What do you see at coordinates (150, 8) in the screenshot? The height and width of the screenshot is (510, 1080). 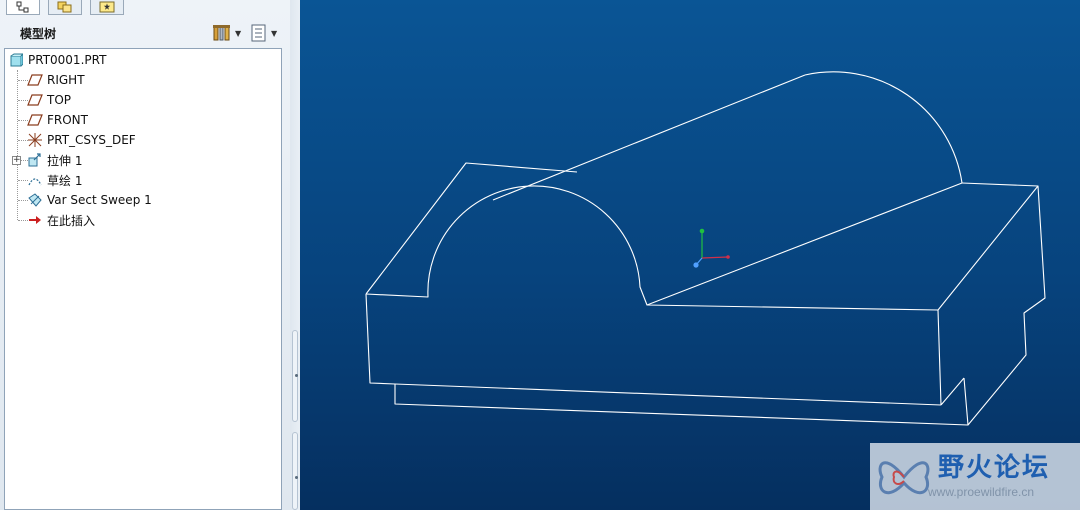 I see `navigator-tabs` at bounding box center [150, 8].